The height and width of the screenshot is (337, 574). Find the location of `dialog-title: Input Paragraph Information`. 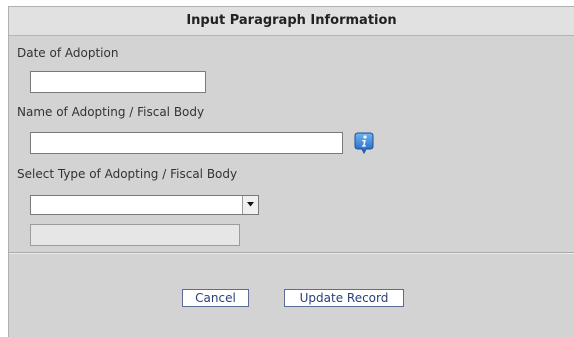

dialog-title: Input Paragraph Information is located at coordinates (291, 21).